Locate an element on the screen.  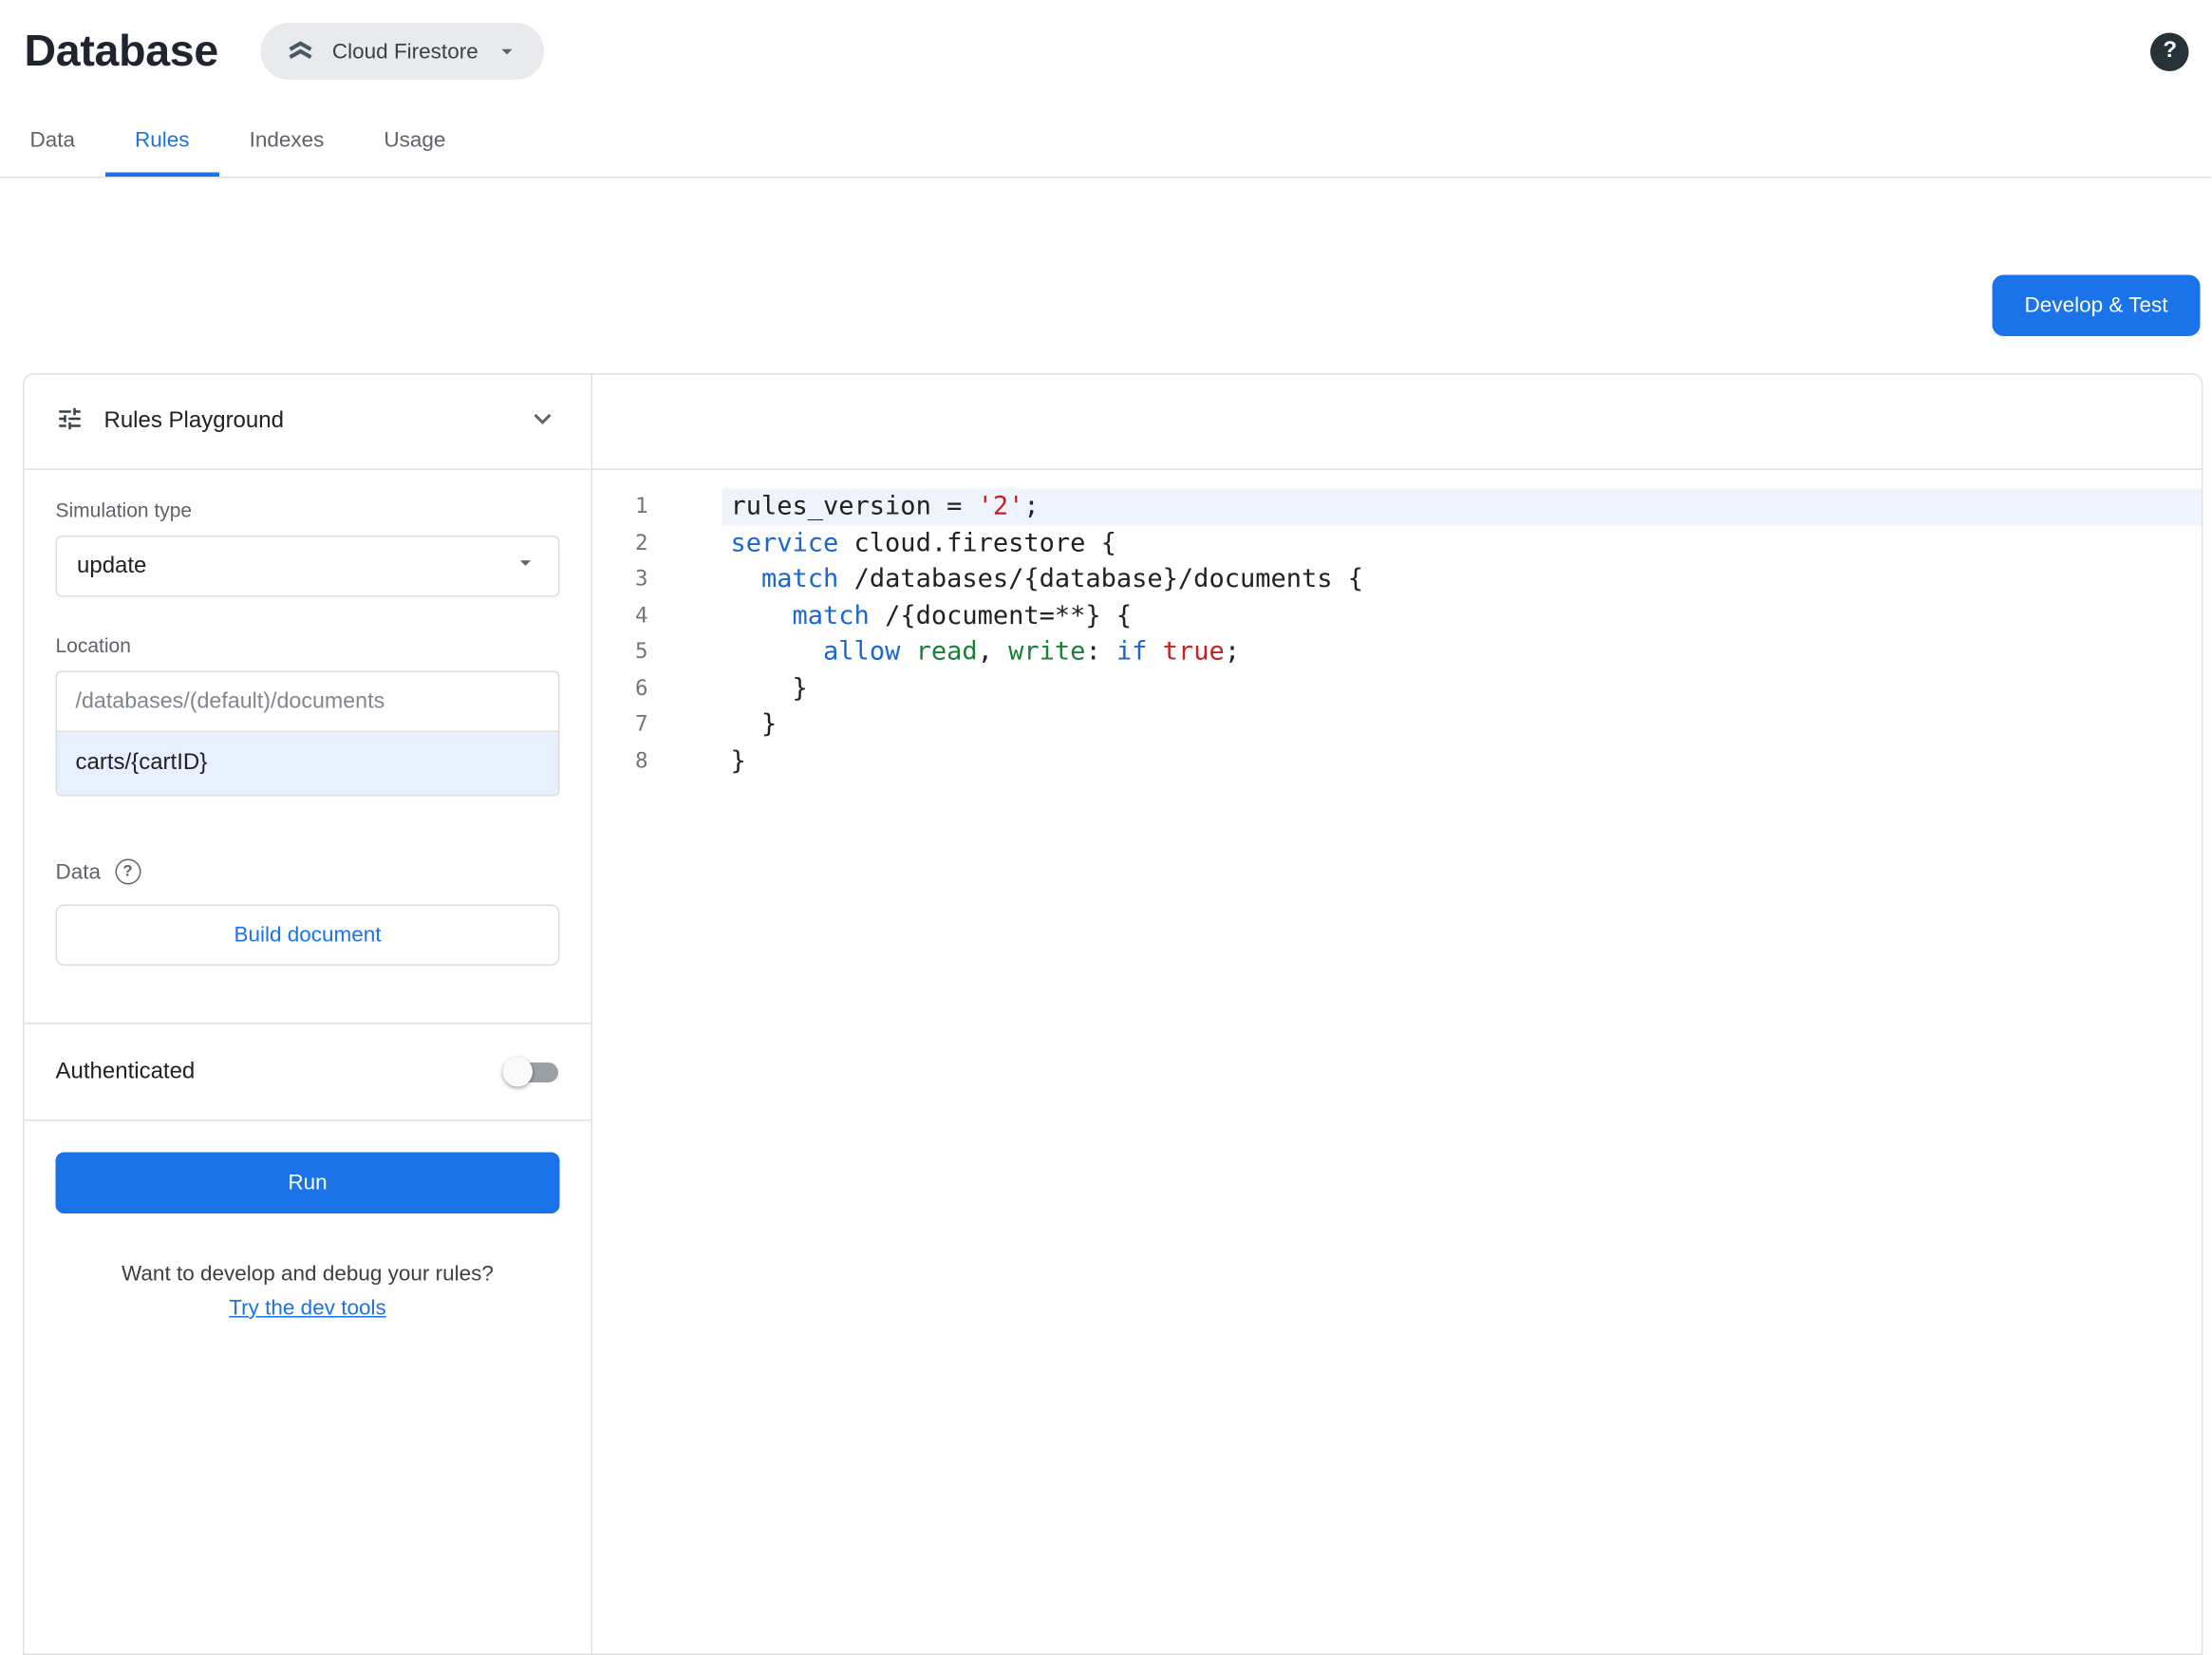
line-number: 3 is located at coordinates (641, 578).